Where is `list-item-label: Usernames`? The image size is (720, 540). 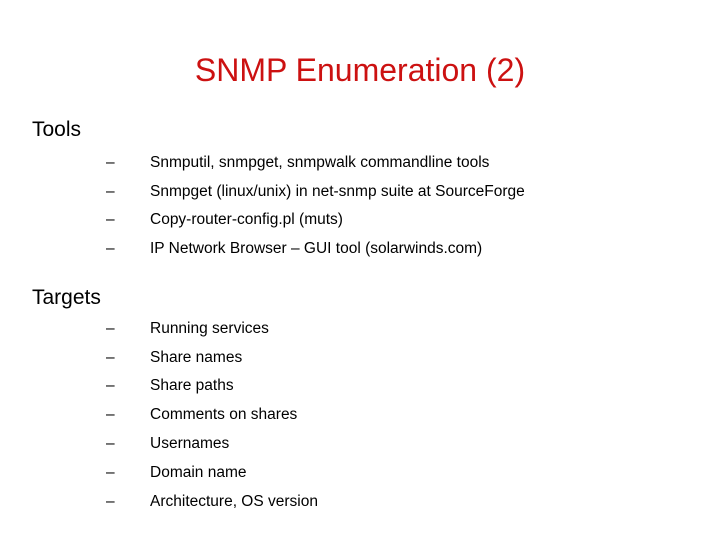 list-item-label: Usernames is located at coordinates (190, 443).